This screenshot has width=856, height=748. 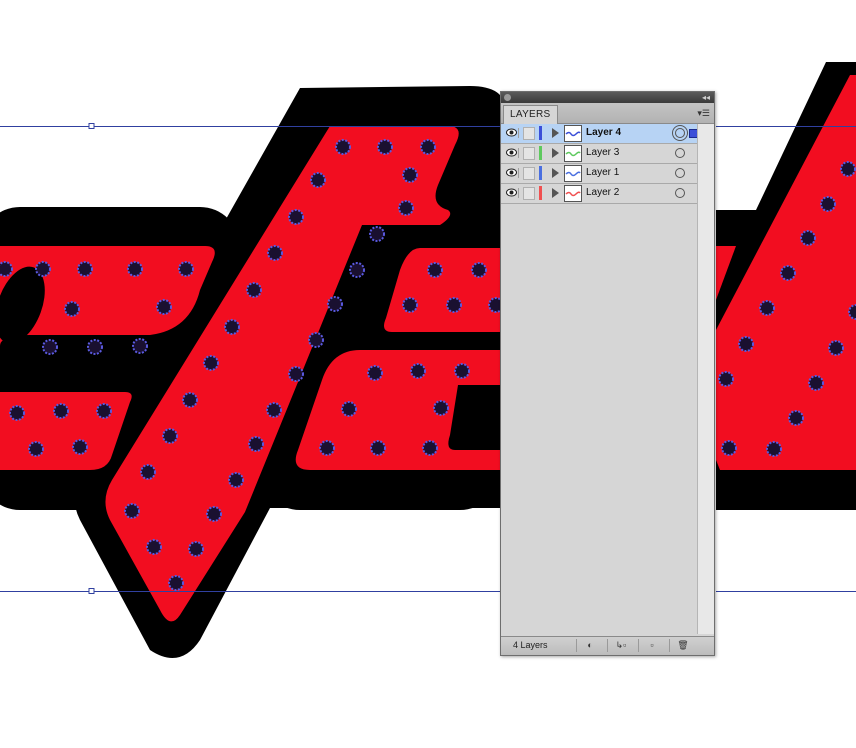 I want to click on panel-tabbar: LAYERS ▾☰, so click(x=607, y=113).